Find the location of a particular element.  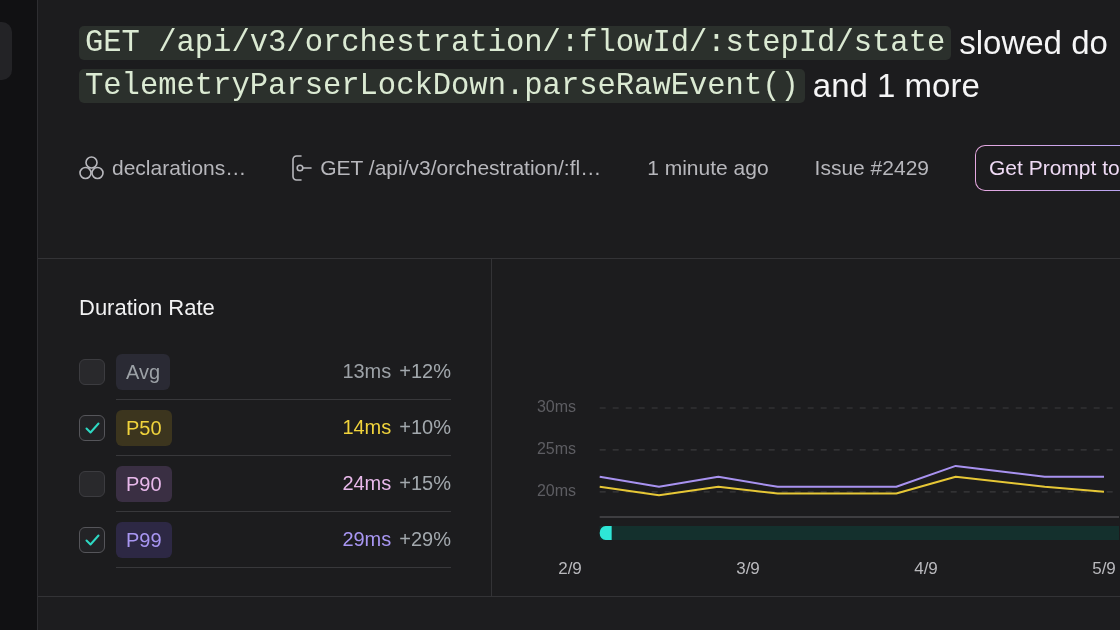

axis-label: 2/9 is located at coordinates (570, 569).